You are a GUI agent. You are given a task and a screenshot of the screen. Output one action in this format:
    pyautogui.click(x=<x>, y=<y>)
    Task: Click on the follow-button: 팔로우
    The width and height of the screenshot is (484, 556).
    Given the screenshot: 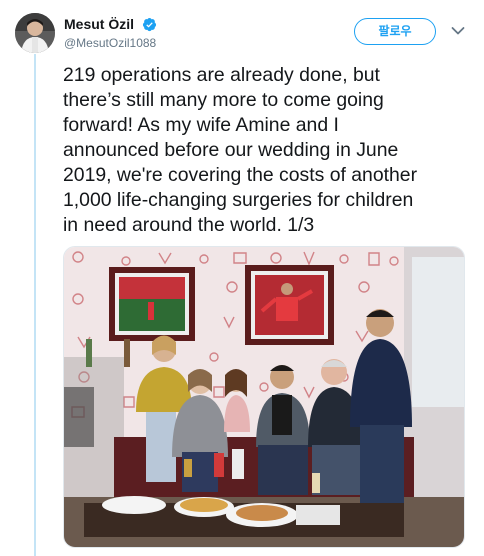 What is the action you would take?
    pyautogui.click(x=395, y=31)
    